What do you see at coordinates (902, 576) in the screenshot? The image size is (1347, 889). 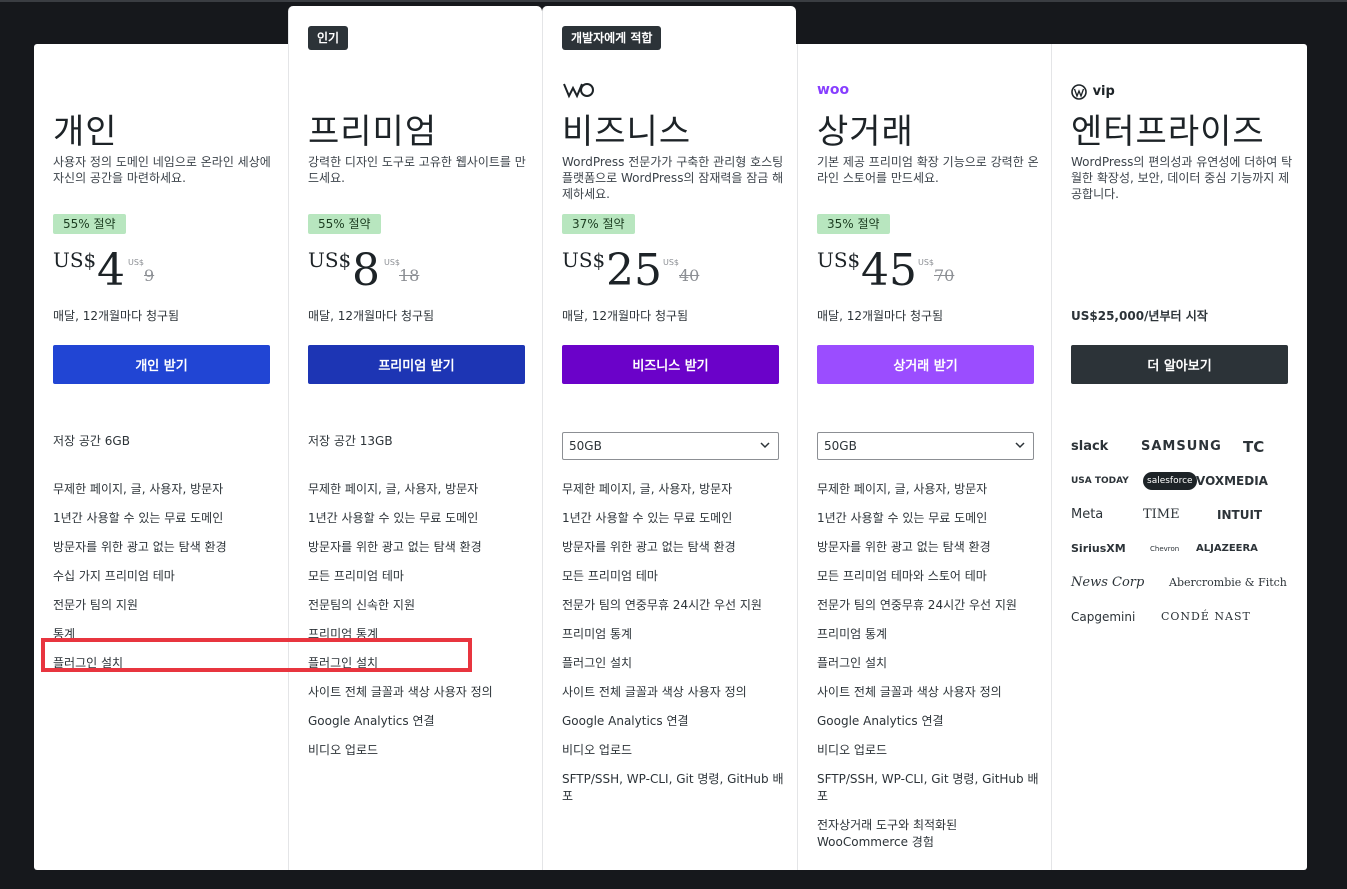 I see `feature-item: 모든 프리미엄 테마와 스토어 테마` at bounding box center [902, 576].